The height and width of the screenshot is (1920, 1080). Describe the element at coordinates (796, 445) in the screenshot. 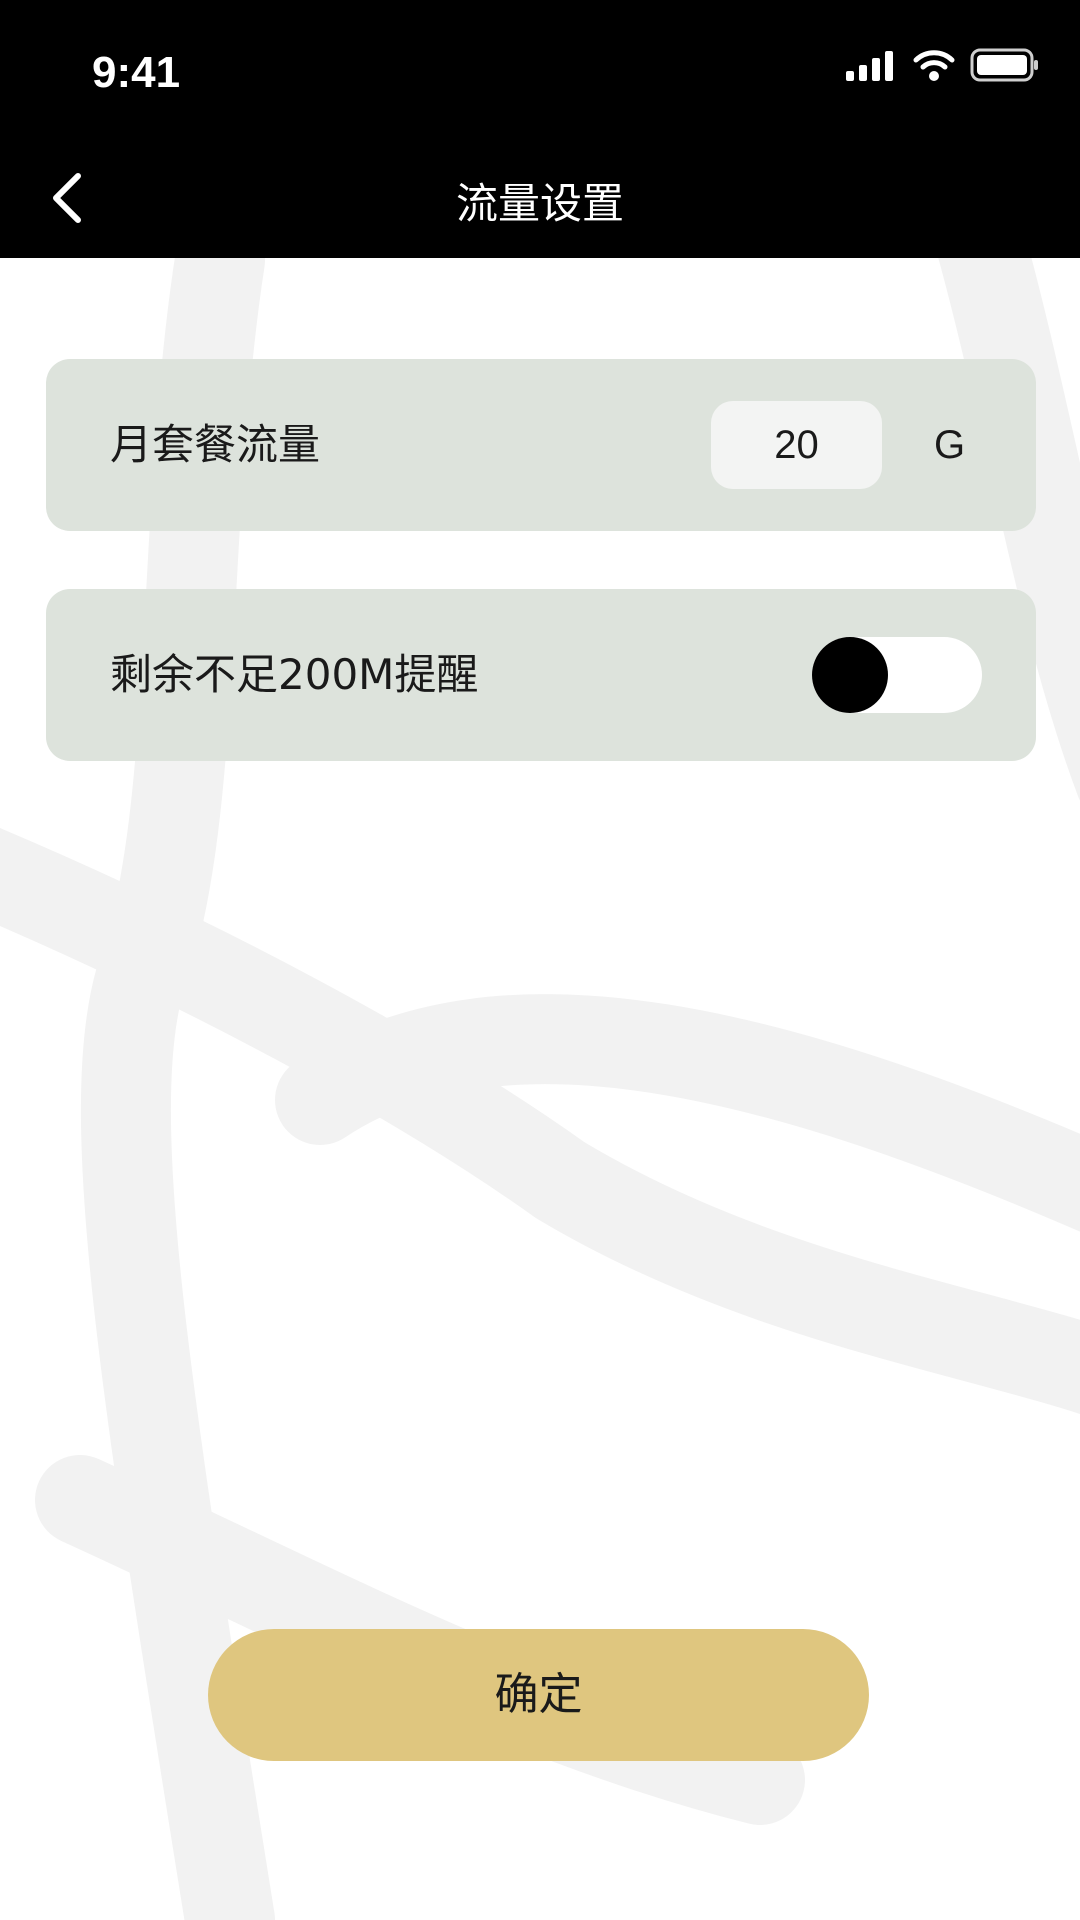

I see `monthly-plan-input: 20` at that location.